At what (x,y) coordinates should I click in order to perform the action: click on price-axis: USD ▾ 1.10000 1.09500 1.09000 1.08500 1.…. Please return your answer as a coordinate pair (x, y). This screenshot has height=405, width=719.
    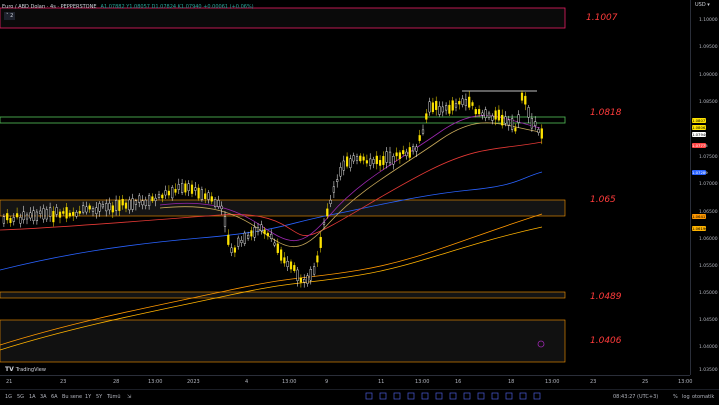
    Looking at the image, I should click on (704, 187).